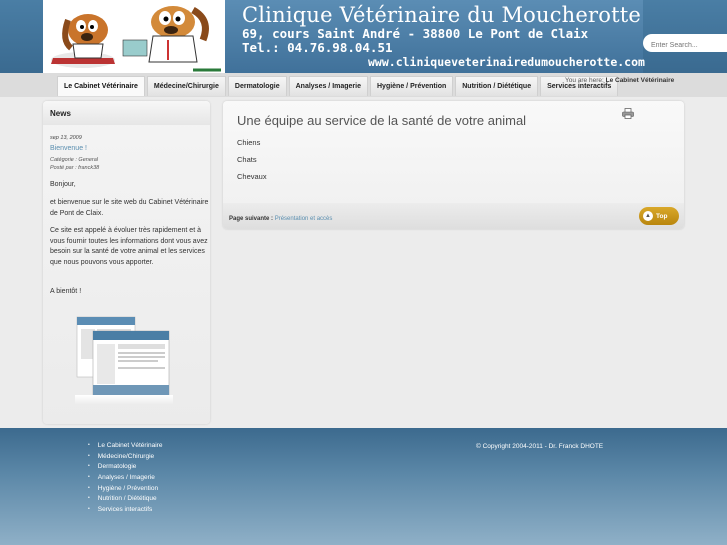  Describe the element at coordinates (540, 446) in the screenshot. I see `copyright-text: © Copyright 2004-2011 - Dr. Franck DHOTE` at that location.